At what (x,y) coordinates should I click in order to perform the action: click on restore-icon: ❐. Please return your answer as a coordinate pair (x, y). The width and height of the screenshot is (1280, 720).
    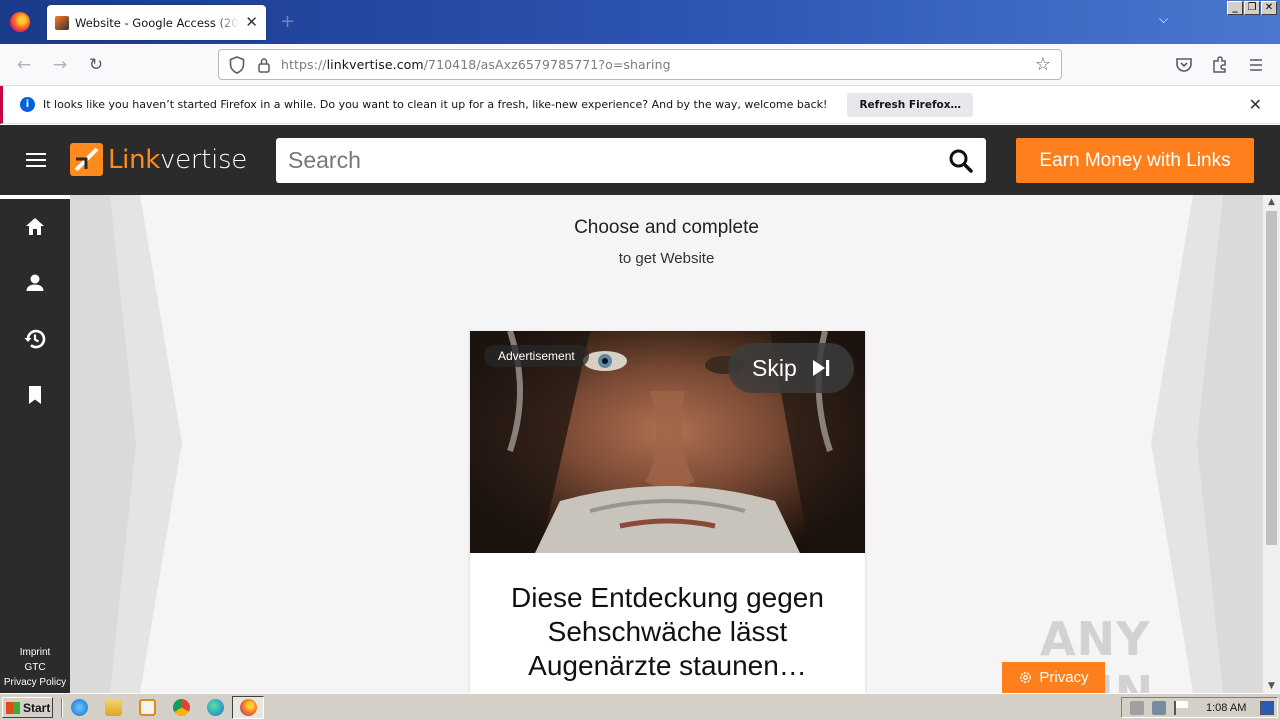
    Looking at the image, I should click on (1252, 8).